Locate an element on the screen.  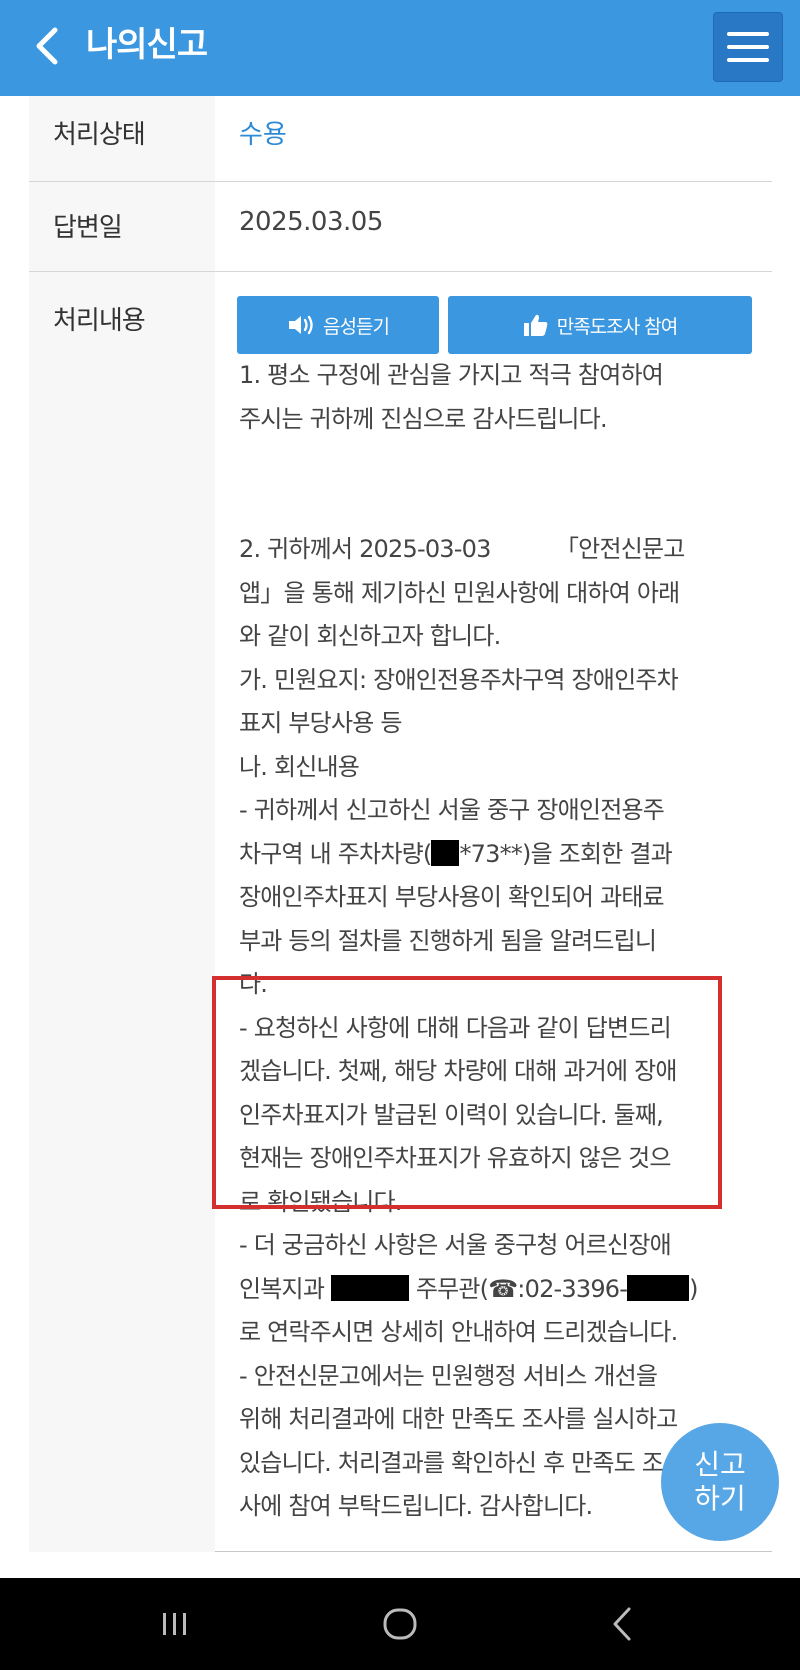
voice-listen-button: 음성듣기 is located at coordinates (338, 325).